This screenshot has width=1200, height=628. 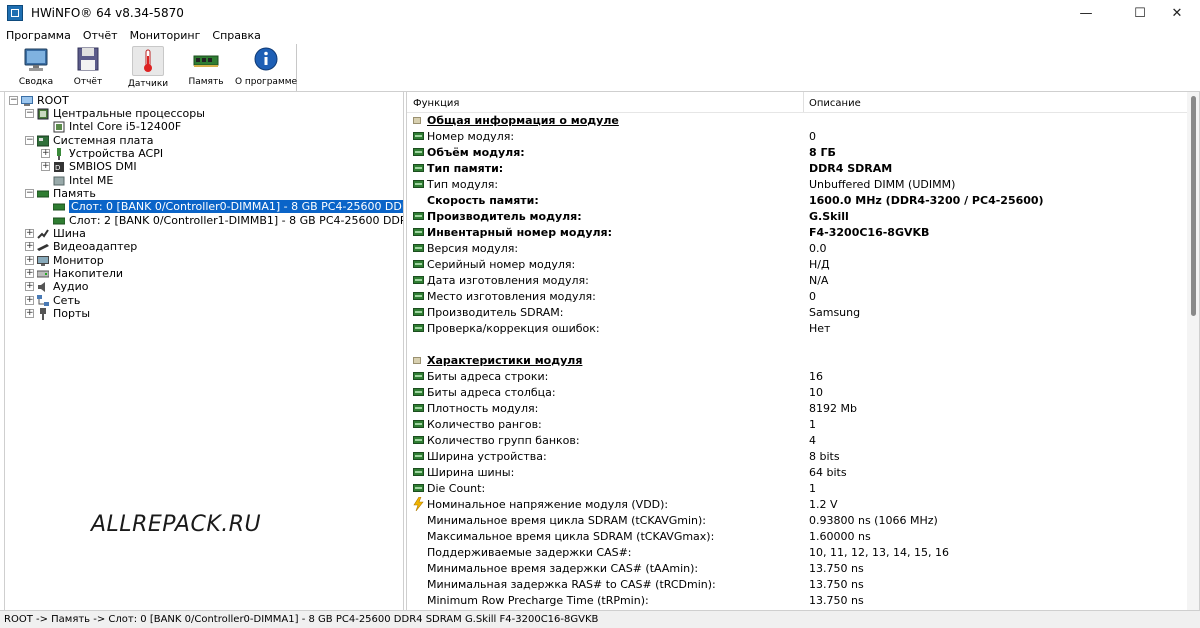 I want to click on acpi-plug-icon, so click(x=59, y=153).